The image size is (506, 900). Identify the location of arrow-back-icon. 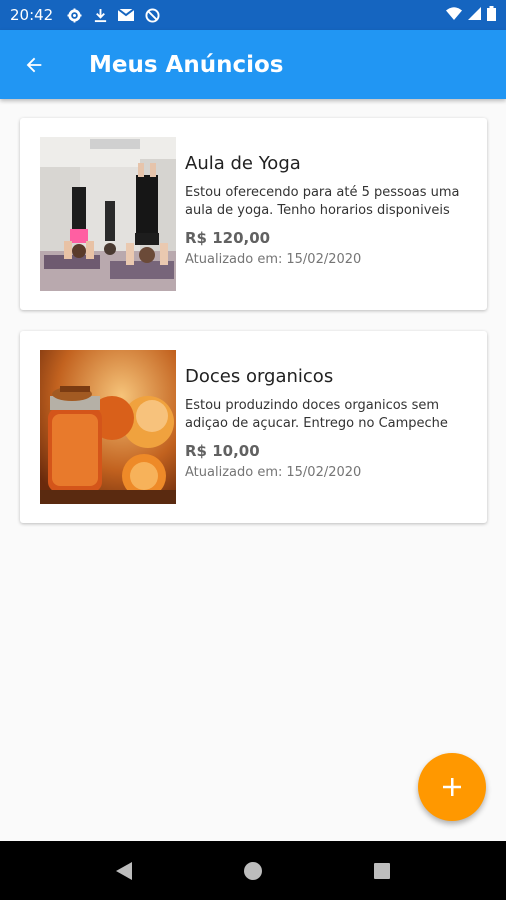
(34, 64).